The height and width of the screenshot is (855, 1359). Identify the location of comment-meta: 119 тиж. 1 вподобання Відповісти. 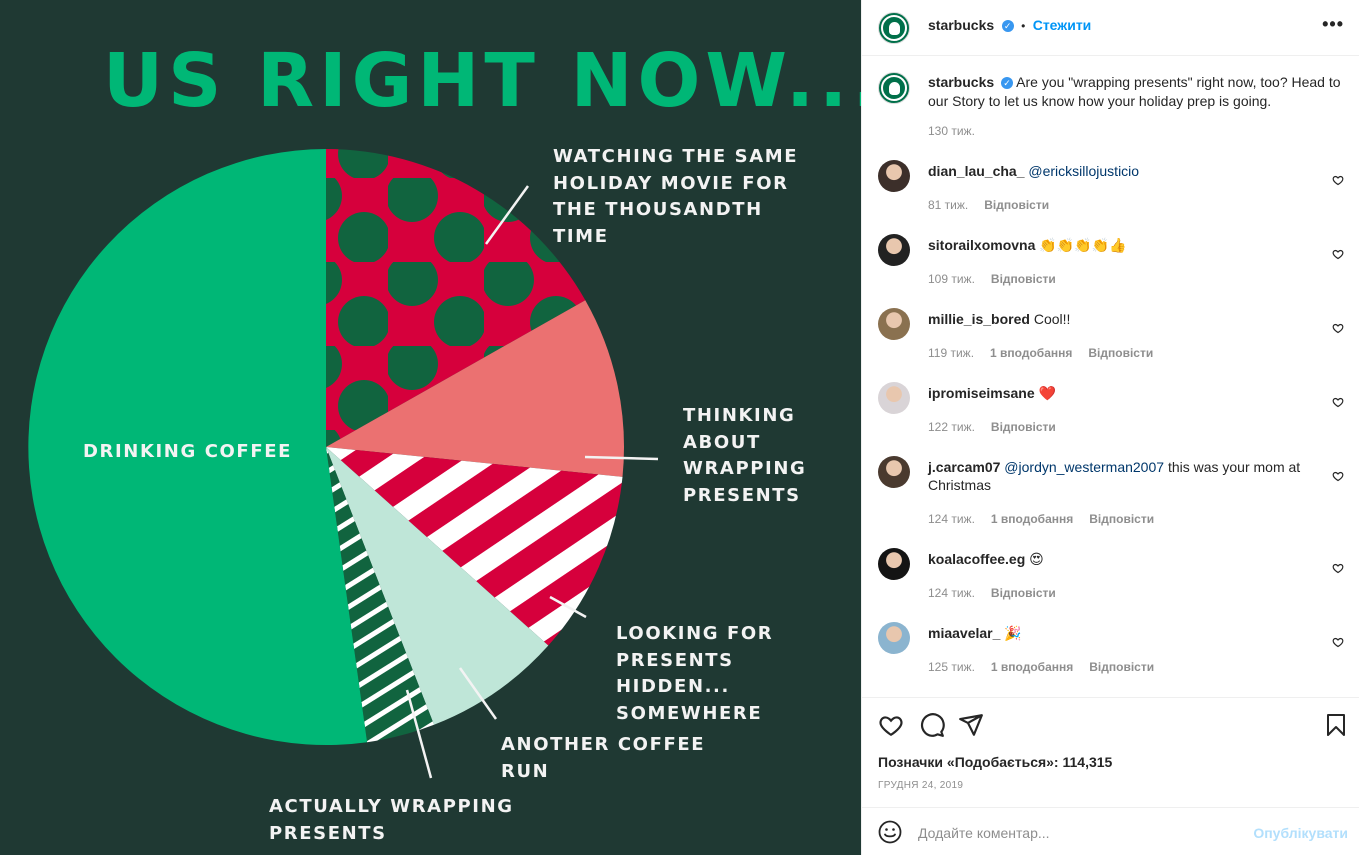
(1048, 353).